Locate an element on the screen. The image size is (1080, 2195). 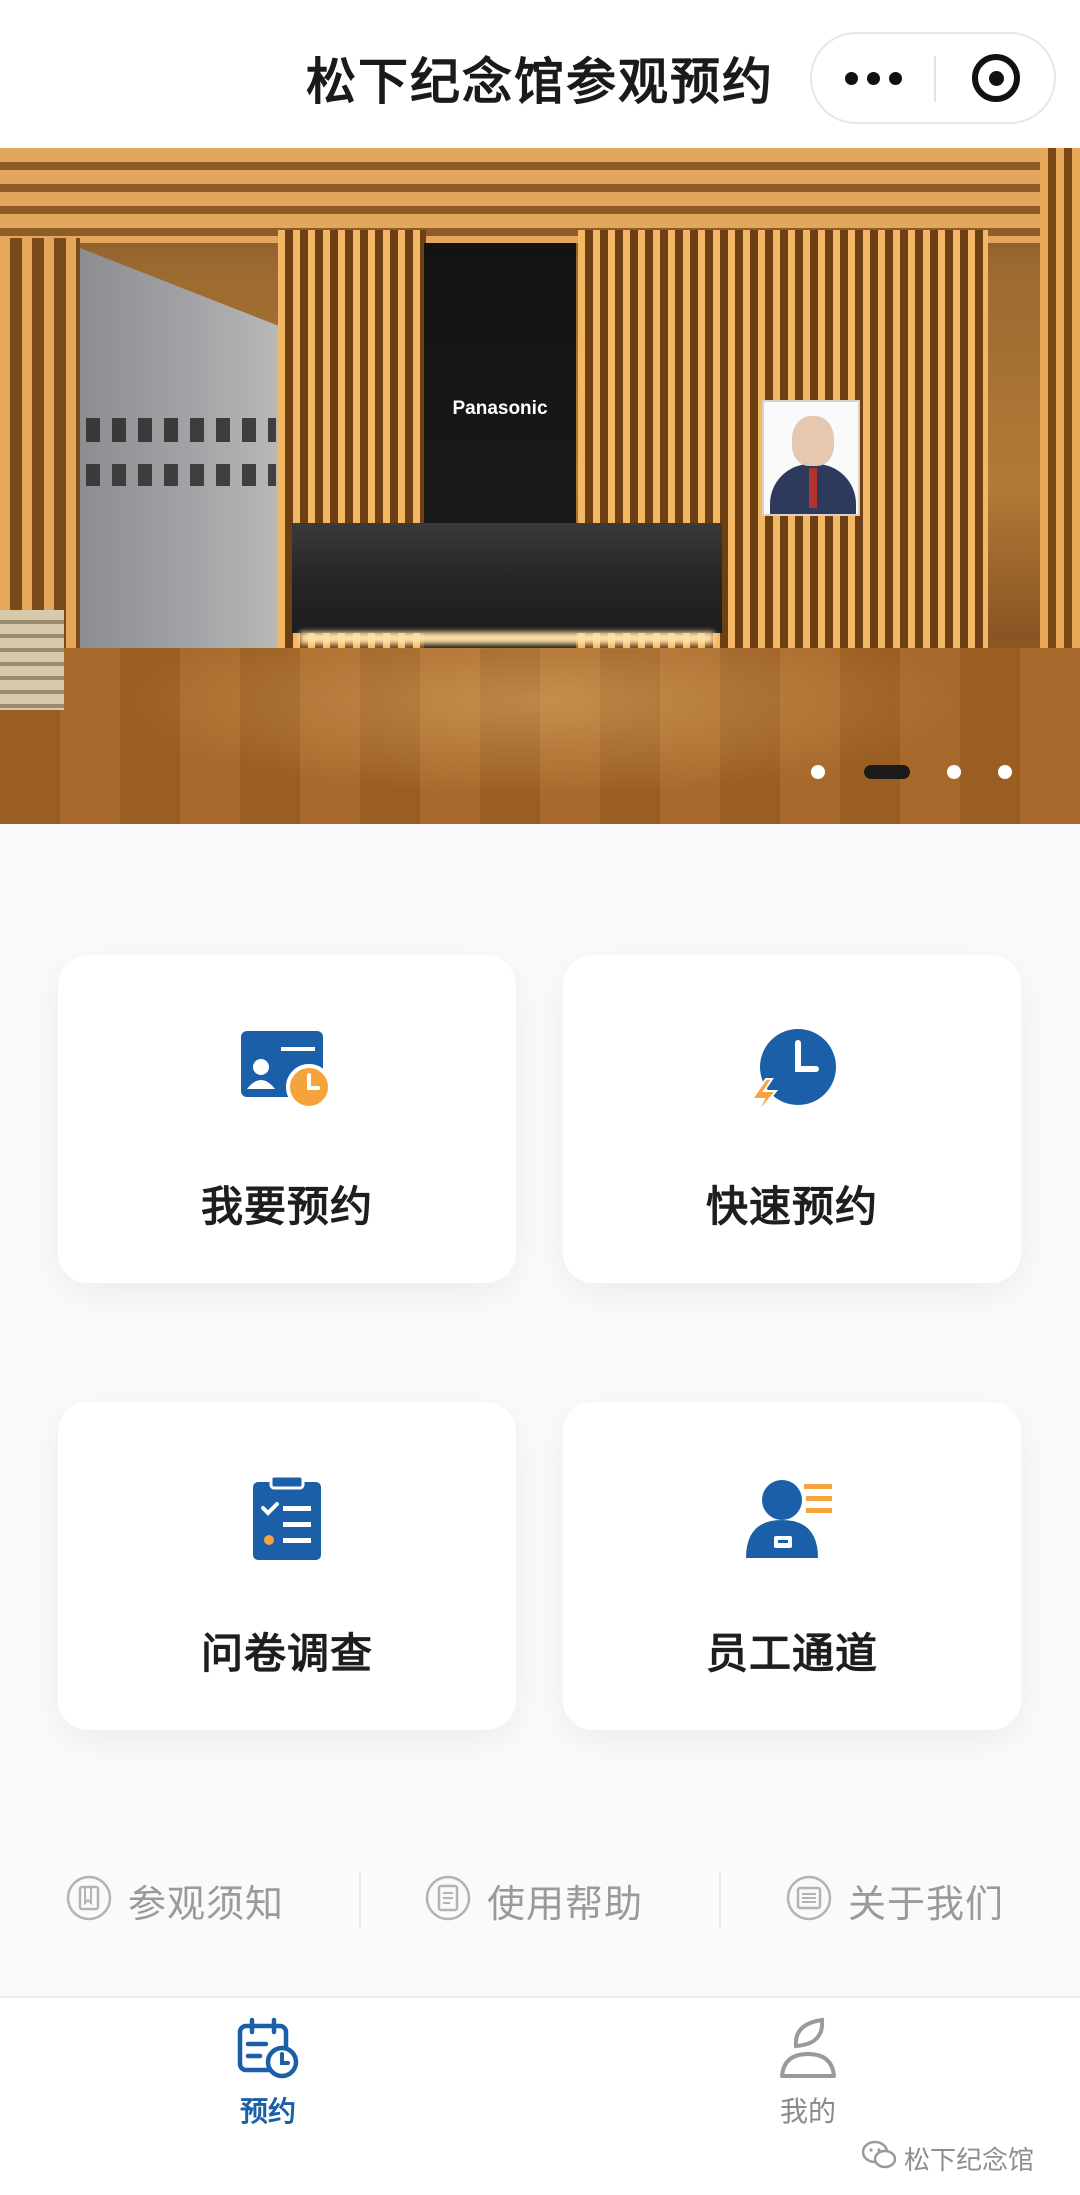
brand-sign: Panasonic is located at coordinates (500, 408).